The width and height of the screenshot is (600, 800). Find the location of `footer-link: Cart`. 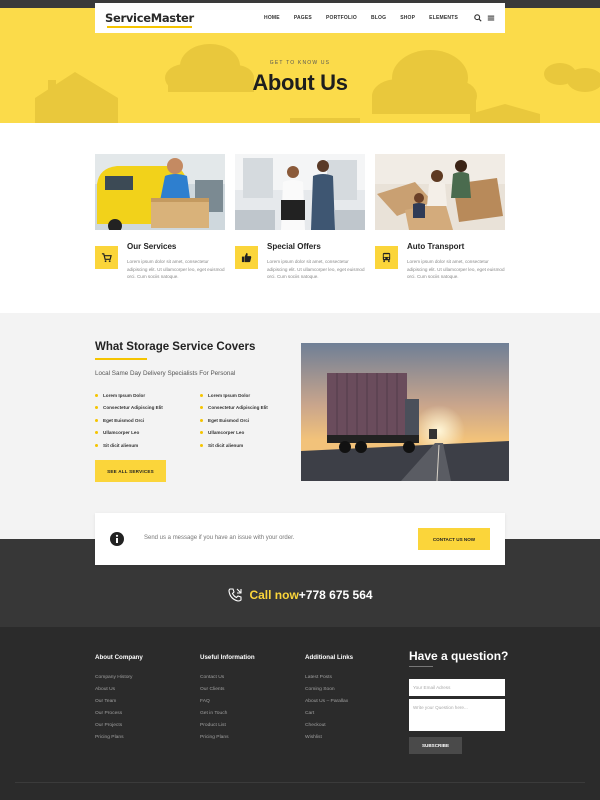

footer-link: Cart is located at coordinates (329, 717).